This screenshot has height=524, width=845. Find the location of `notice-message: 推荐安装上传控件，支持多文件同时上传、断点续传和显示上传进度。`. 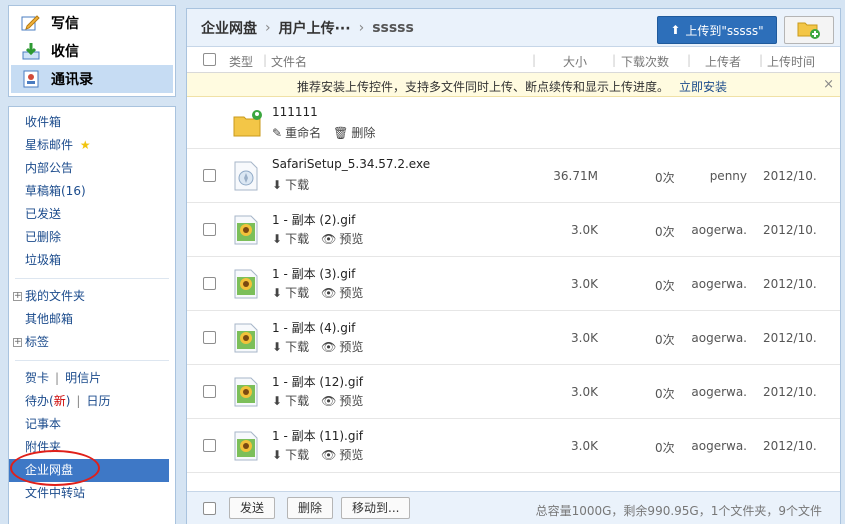

notice-message: 推荐安装上传控件，支持多文件同时上传、断点续传和显示上传进度。 is located at coordinates (483, 87).